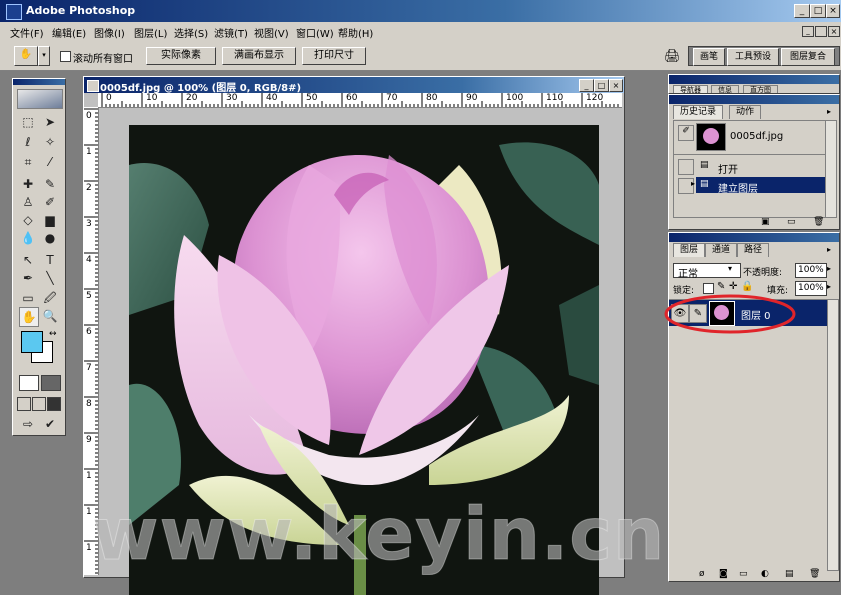 The height and width of the screenshot is (595, 841). Describe the element at coordinates (791, 222) in the screenshot. I see `new-snapshot-icon: ▭` at that location.